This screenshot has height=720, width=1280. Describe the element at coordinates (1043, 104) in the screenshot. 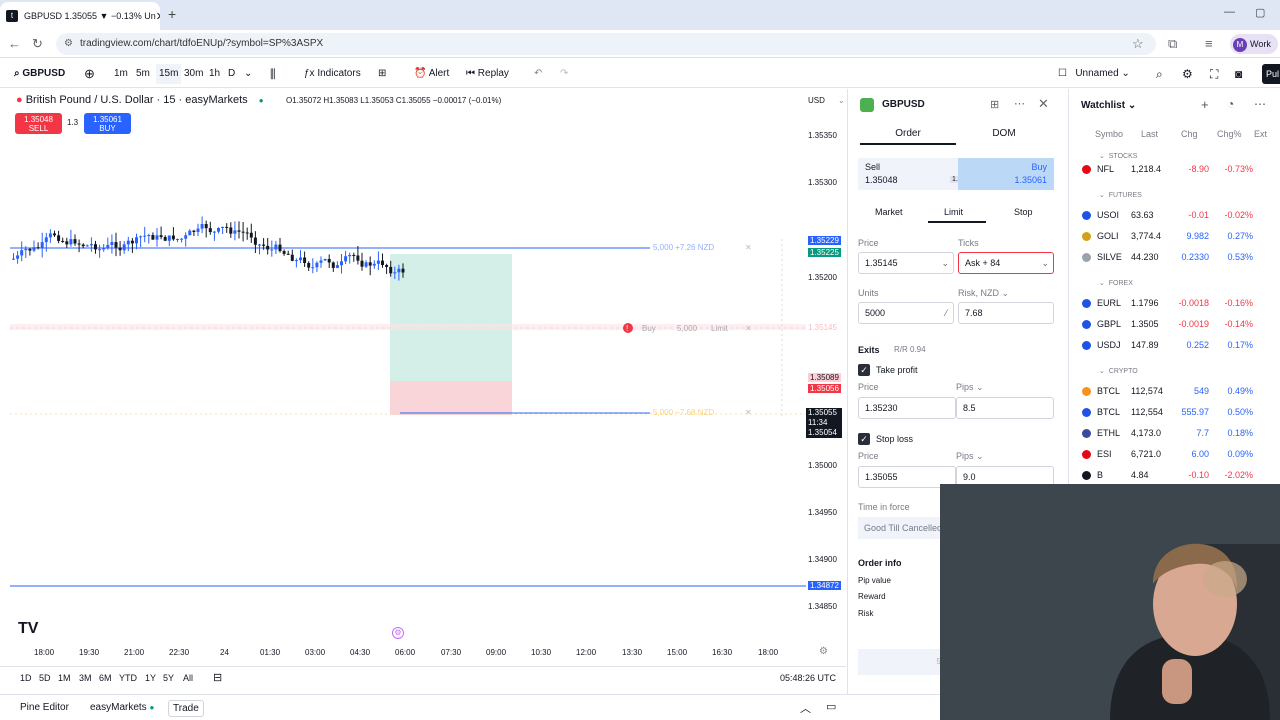

I see `close-panel-icon: ✕` at that location.